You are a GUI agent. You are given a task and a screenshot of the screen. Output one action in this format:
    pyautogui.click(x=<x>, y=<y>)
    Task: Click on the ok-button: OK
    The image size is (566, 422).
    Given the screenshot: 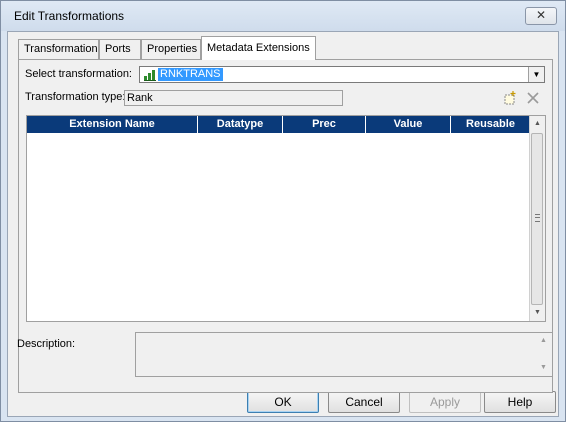 What is the action you would take?
    pyautogui.click(x=283, y=402)
    